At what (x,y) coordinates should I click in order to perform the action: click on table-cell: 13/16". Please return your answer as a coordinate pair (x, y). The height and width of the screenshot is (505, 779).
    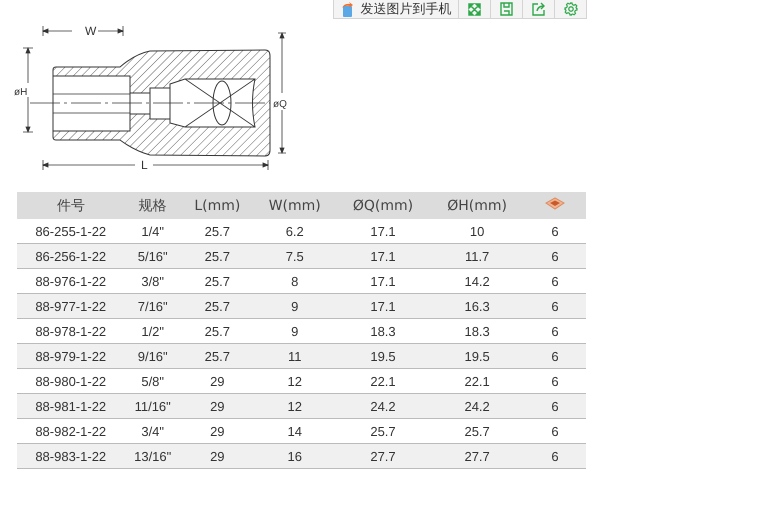
    Looking at the image, I should click on (152, 456).